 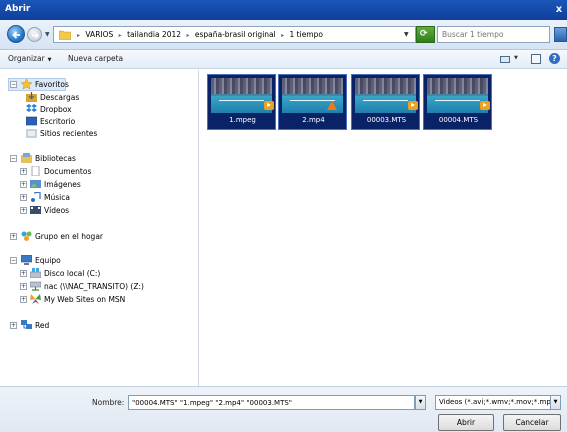 I want to click on nav-label: Favoritos, so click(x=52, y=84).